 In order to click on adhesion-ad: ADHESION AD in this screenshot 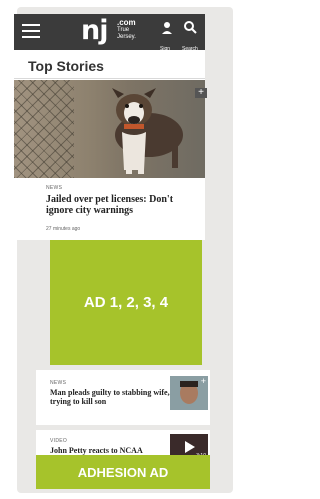, I will do `click(123, 472)`.